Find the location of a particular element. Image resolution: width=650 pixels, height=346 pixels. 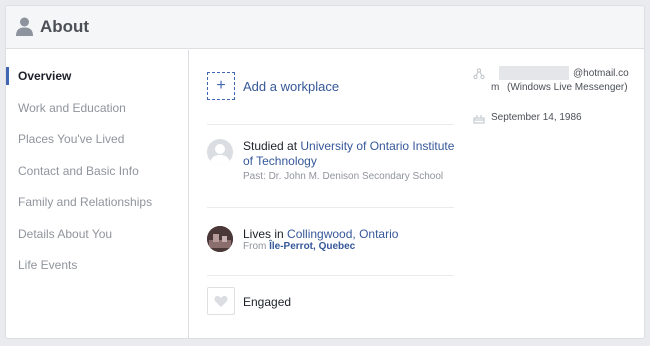

school-placeholder-icon is located at coordinates (220, 154).